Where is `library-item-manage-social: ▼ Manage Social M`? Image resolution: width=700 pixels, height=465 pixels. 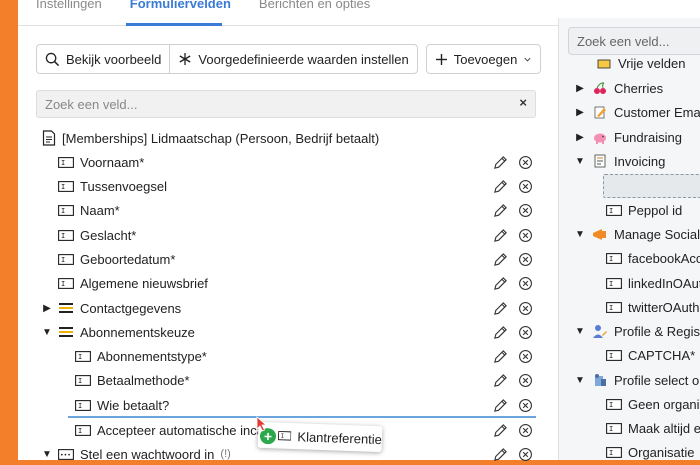
library-item-manage-social: ▼ Manage Social M is located at coordinates (637, 234).